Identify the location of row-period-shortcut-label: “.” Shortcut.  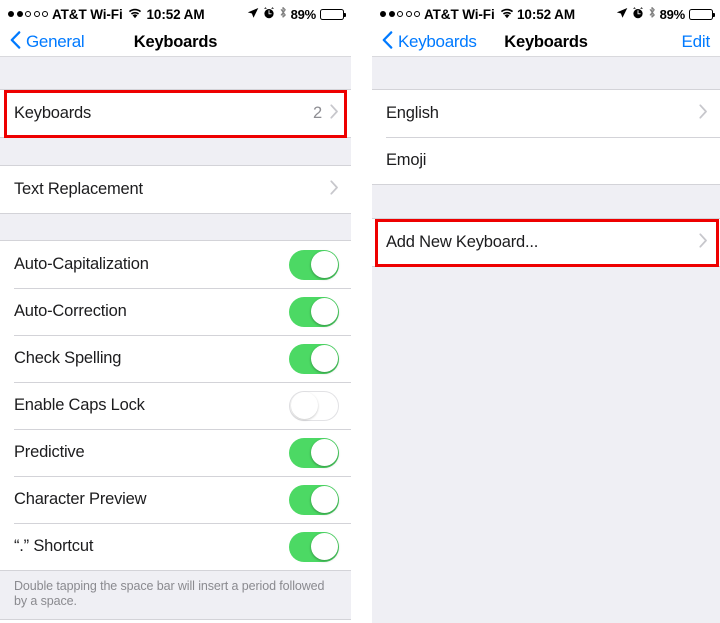
(54, 546).